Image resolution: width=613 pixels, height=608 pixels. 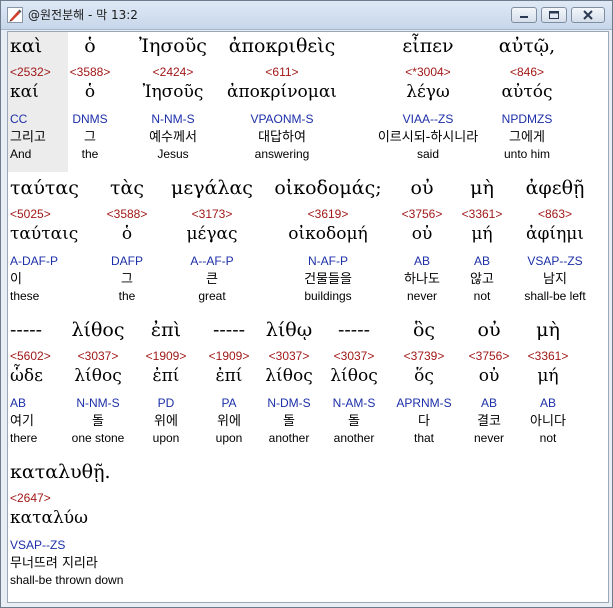 What do you see at coordinates (548, 438) in the screenshot?
I see `word-english: not` at bounding box center [548, 438].